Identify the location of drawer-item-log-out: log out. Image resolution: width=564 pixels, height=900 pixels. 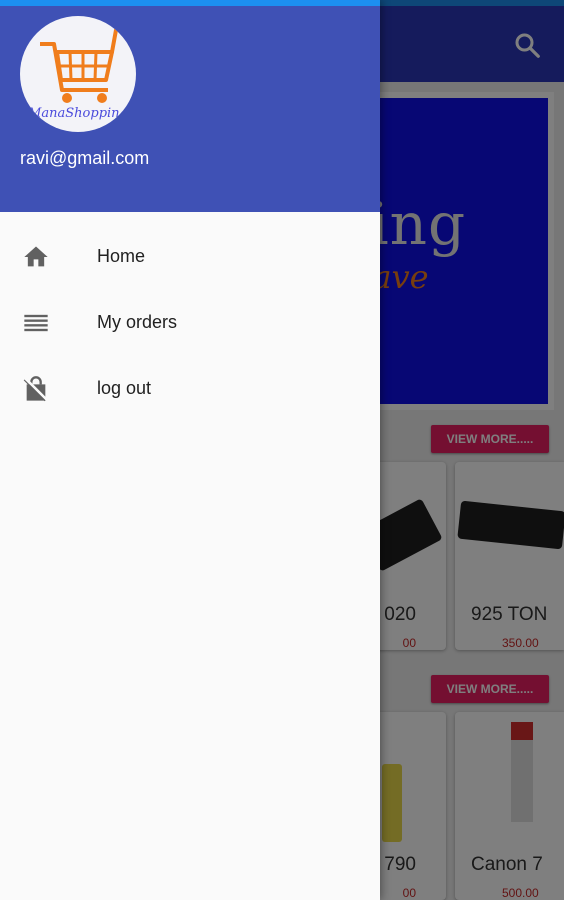
(190, 389).